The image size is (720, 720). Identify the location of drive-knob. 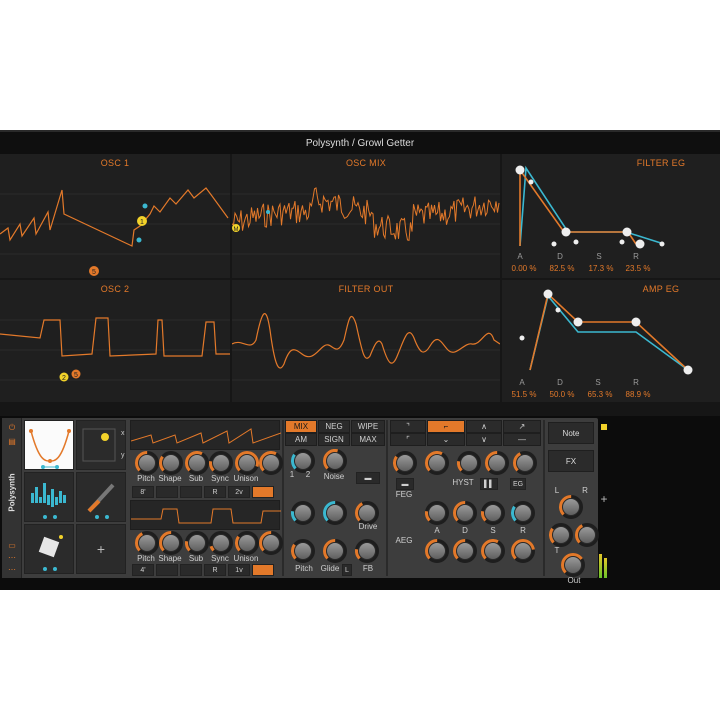
(367, 513).